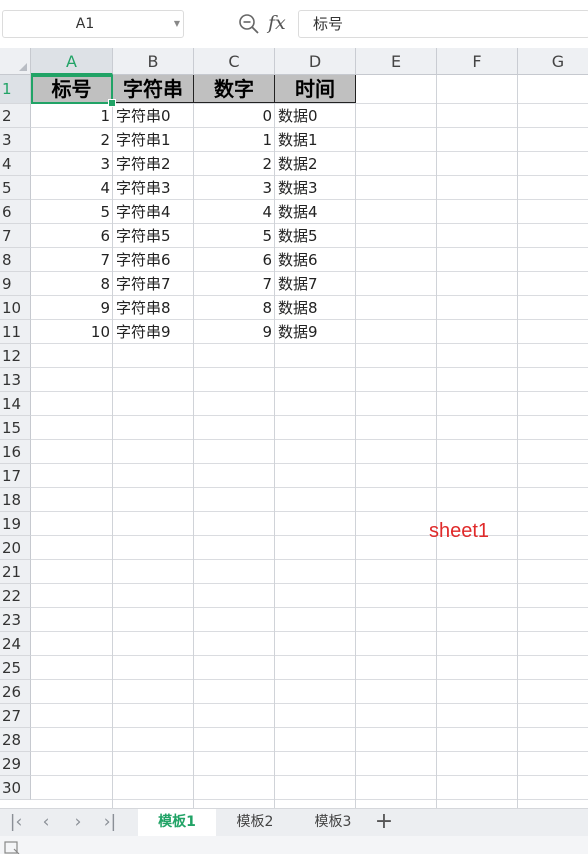 The height and width of the screenshot is (854, 588). Describe the element at coordinates (15, 356) in the screenshot. I see `row-header-12: 12` at that location.